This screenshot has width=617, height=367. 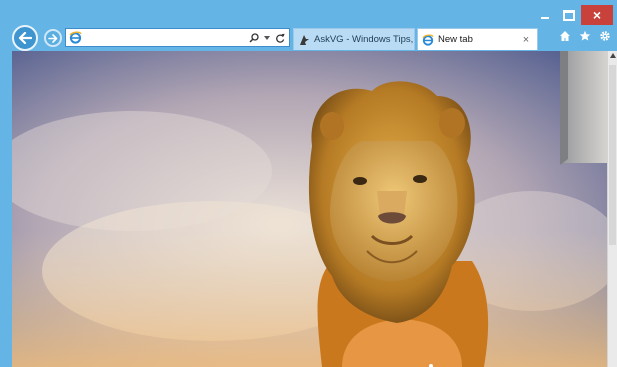 I want to click on home-icon, so click(x=565, y=36).